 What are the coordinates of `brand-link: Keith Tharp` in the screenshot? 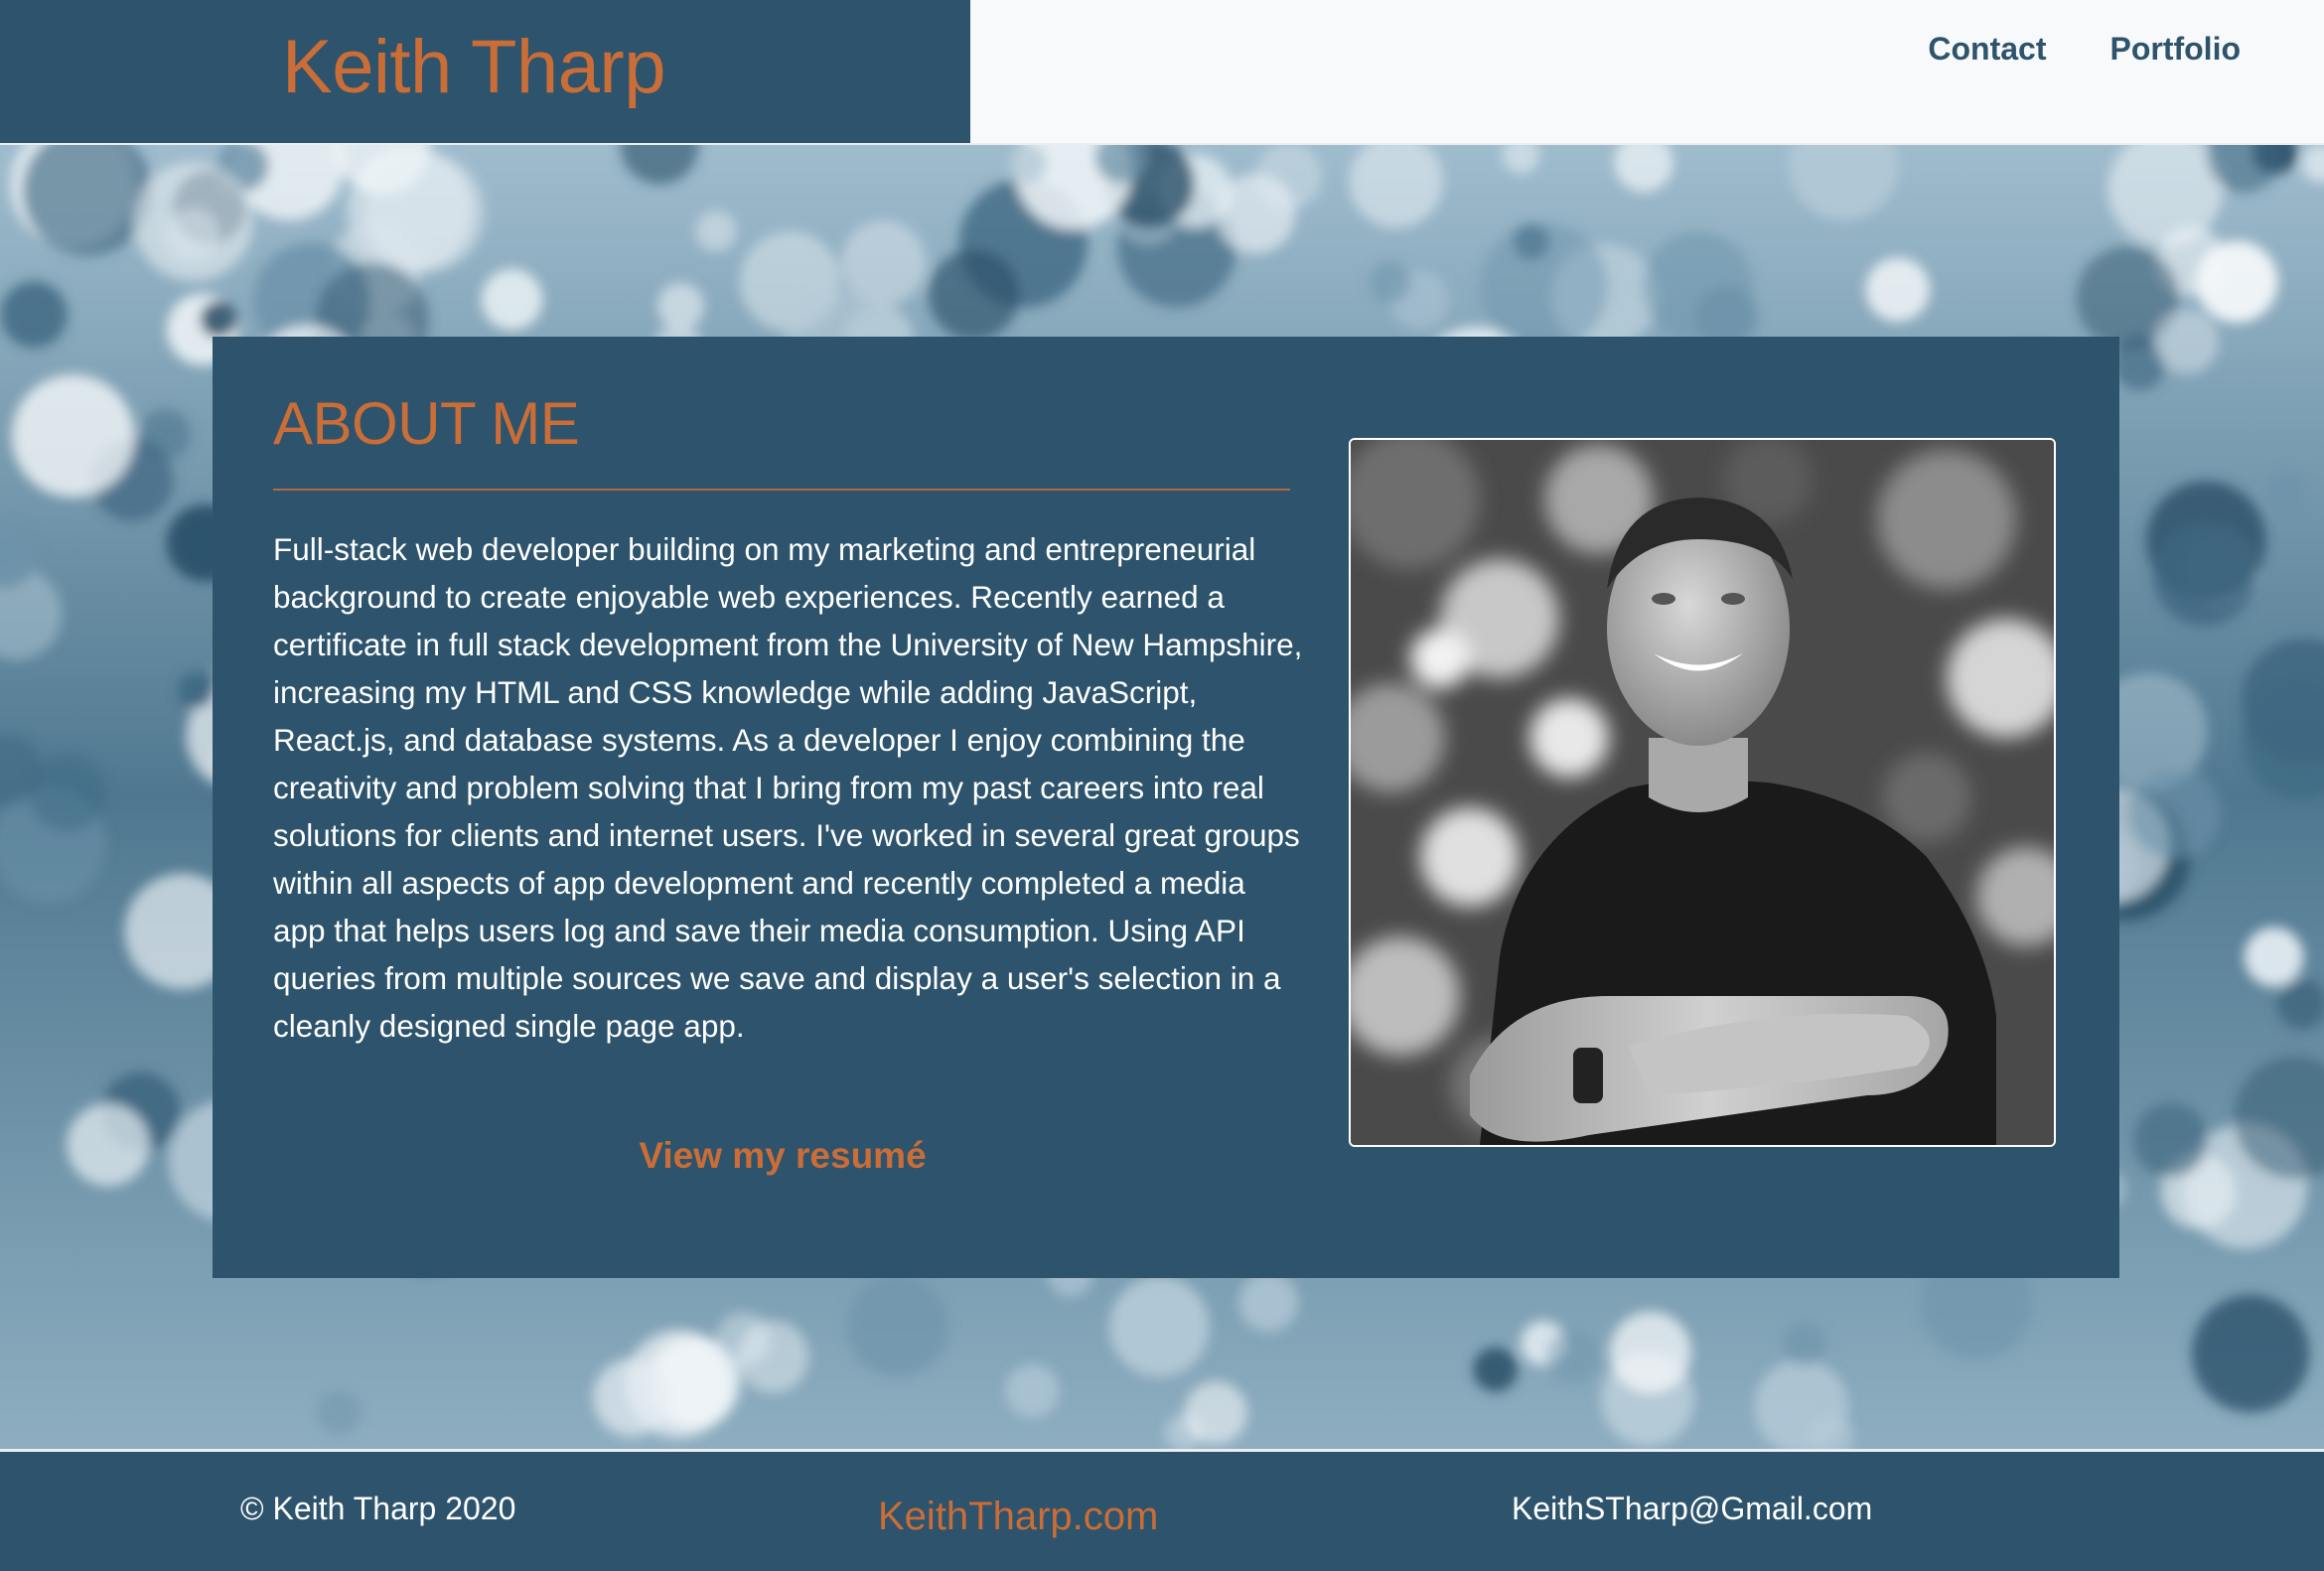 It's located at (474, 67).